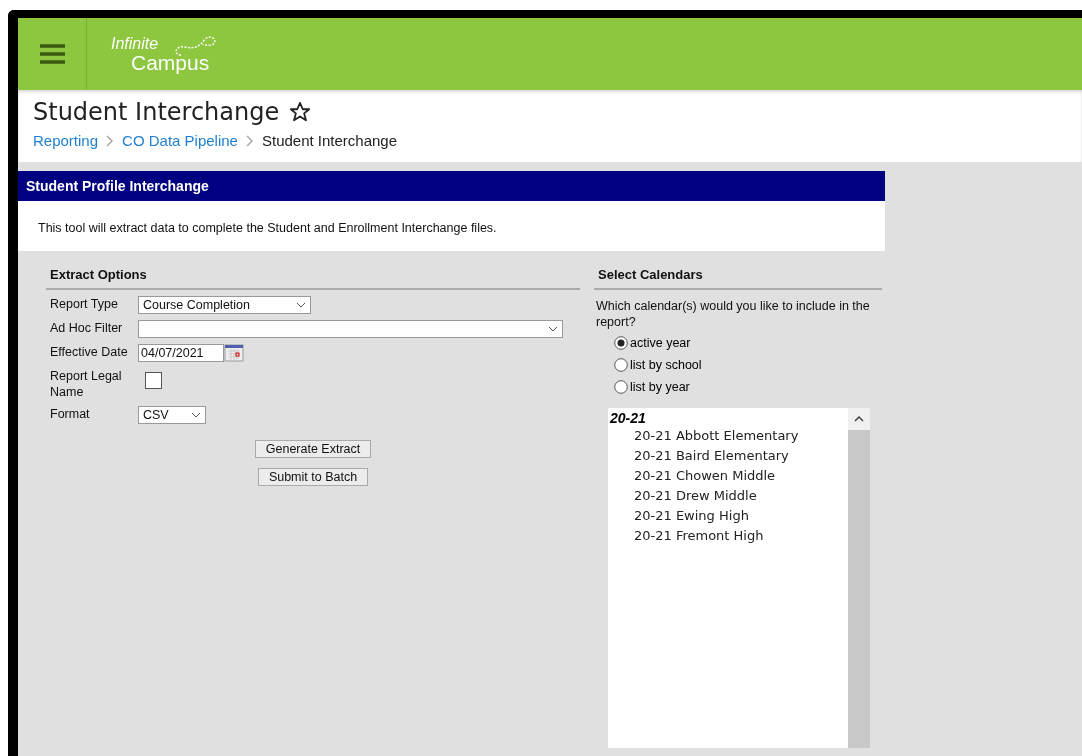 This screenshot has height=756, width=1082. Describe the element at coordinates (234, 353) in the screenshot. I see `calendar-icon` at that location.